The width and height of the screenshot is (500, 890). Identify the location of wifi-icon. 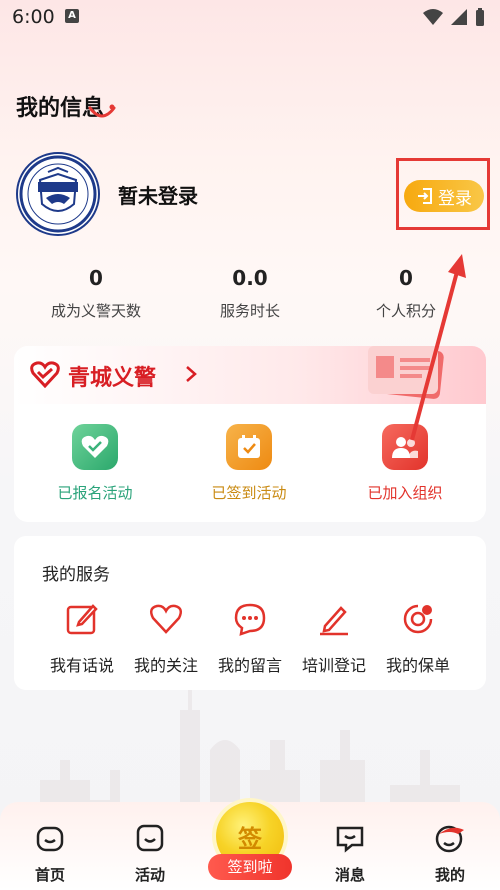
(433, 17).